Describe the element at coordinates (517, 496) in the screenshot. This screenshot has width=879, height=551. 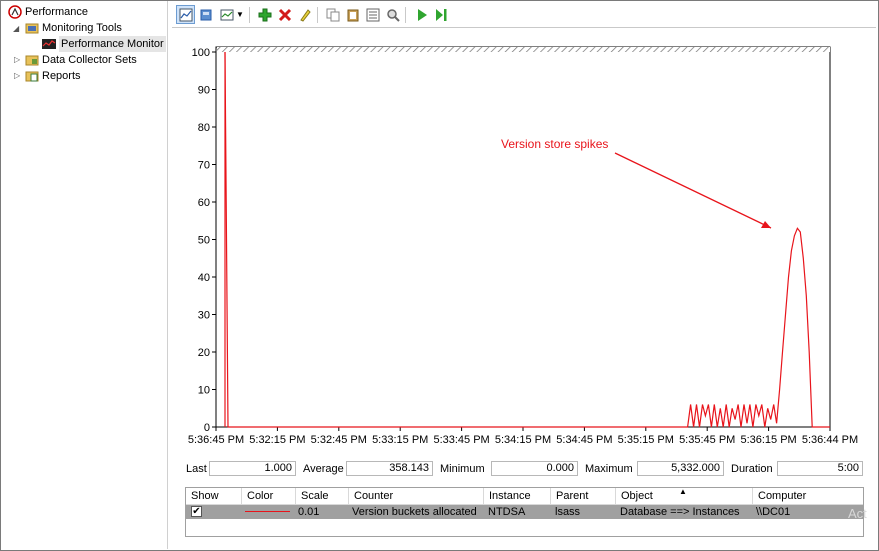
I see `column-header-instance: Instance` at that location.